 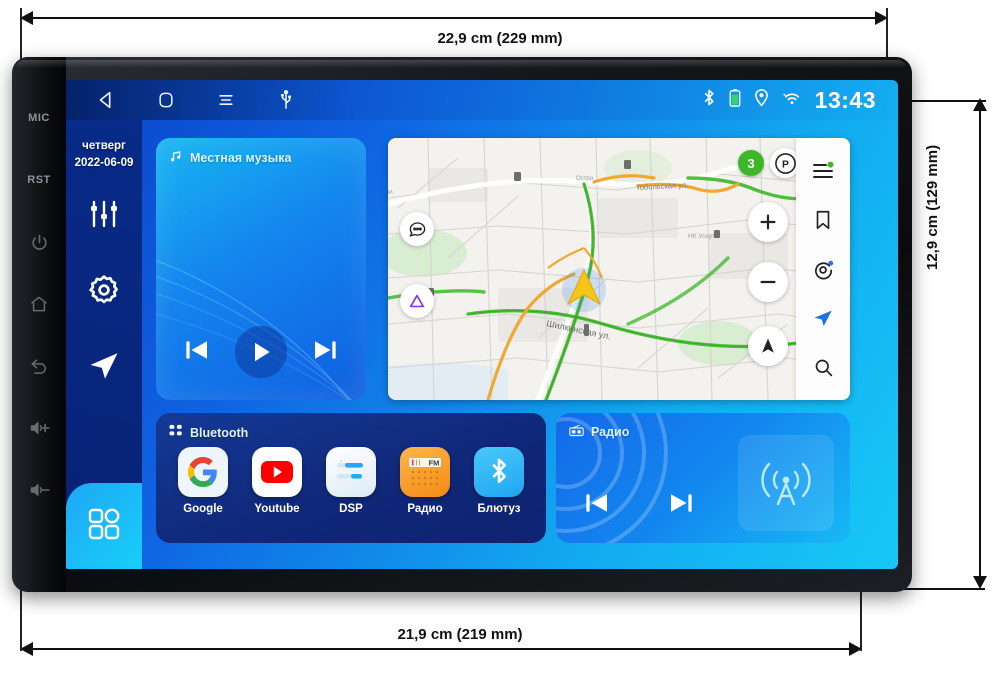 I want to click on music-controls, so click(x=261, y=352).